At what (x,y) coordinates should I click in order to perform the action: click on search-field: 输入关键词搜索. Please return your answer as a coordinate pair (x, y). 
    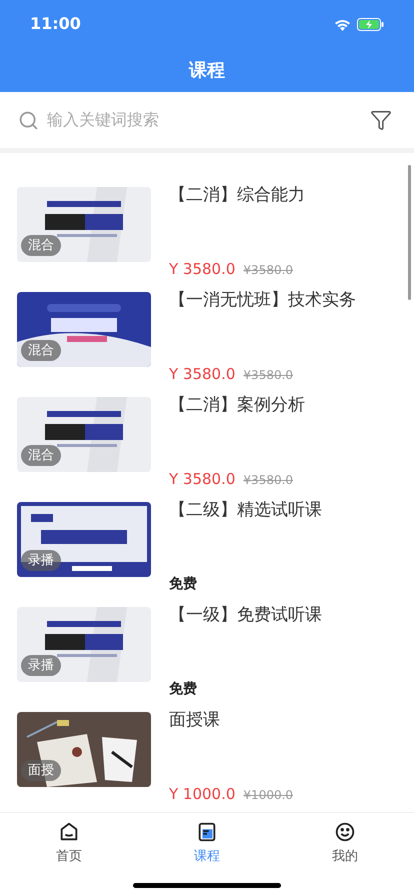
    Looking at the image, I should click on (206, 120).